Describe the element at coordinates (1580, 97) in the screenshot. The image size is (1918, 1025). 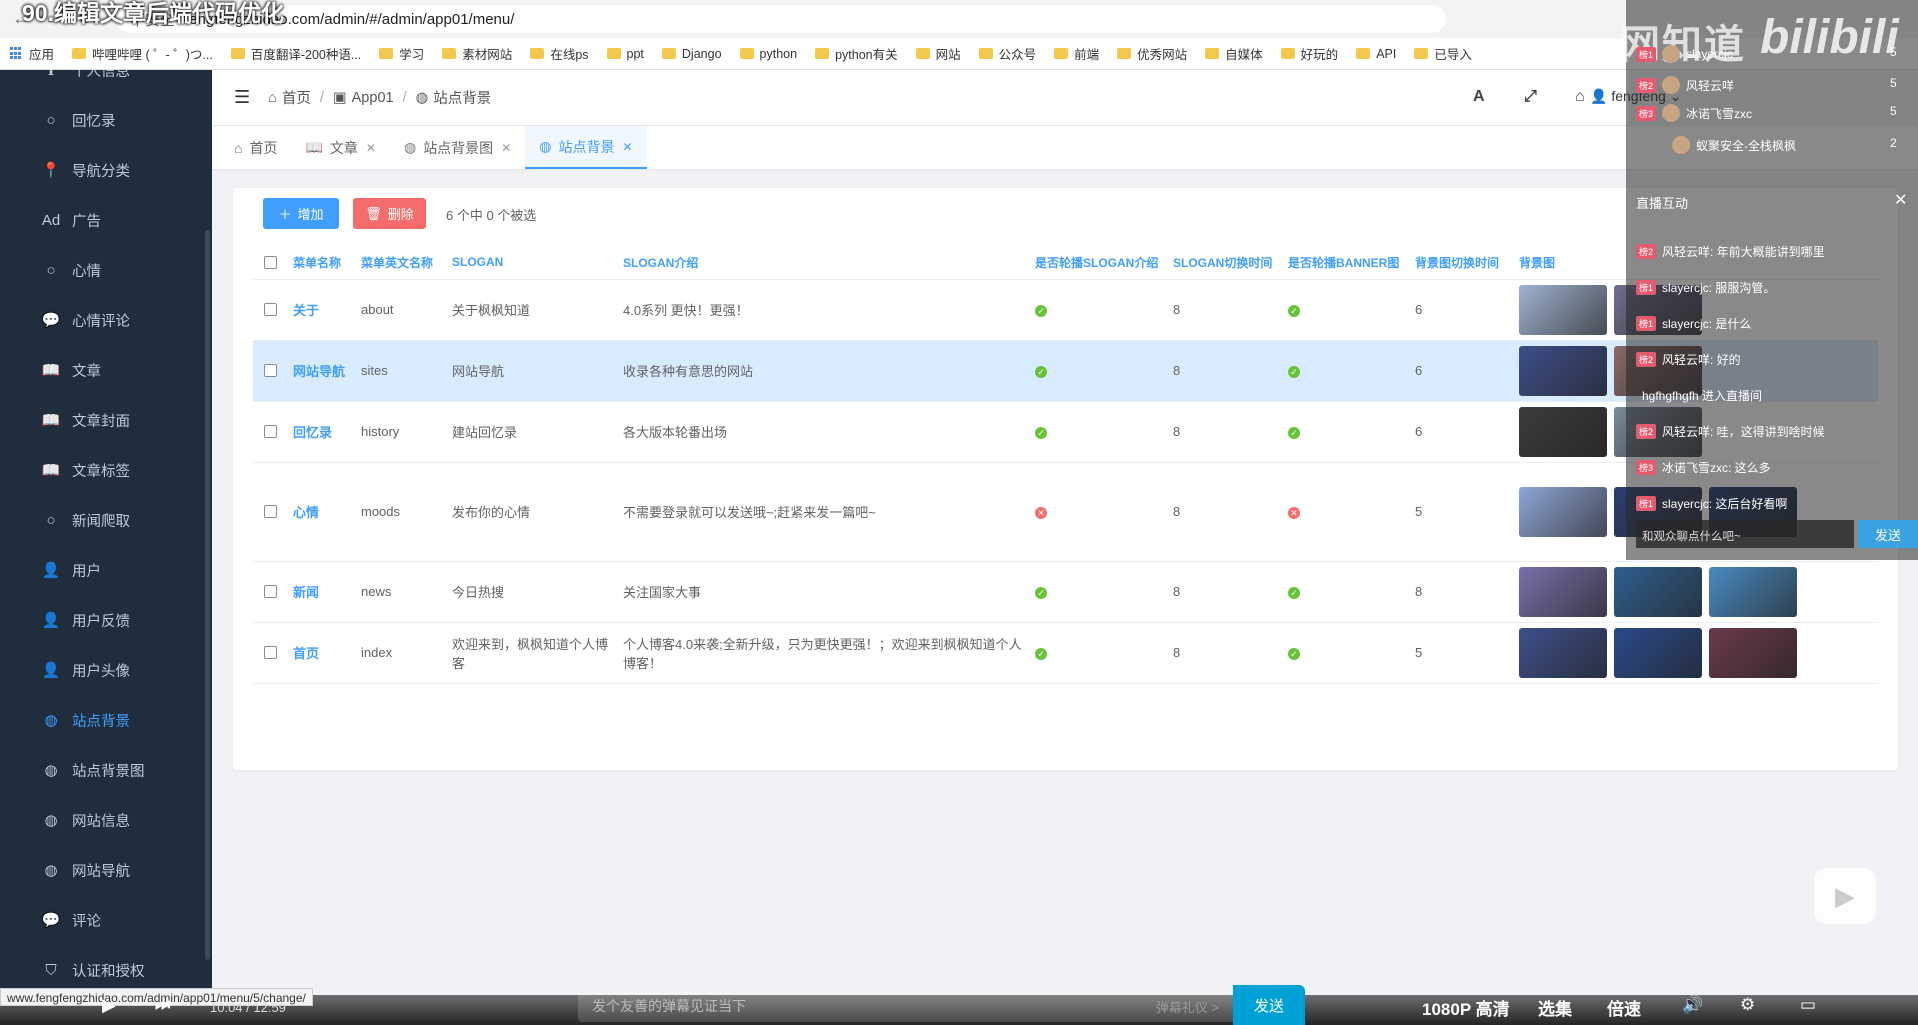
I see `home-shortcut-icon: ⌂` at that location.